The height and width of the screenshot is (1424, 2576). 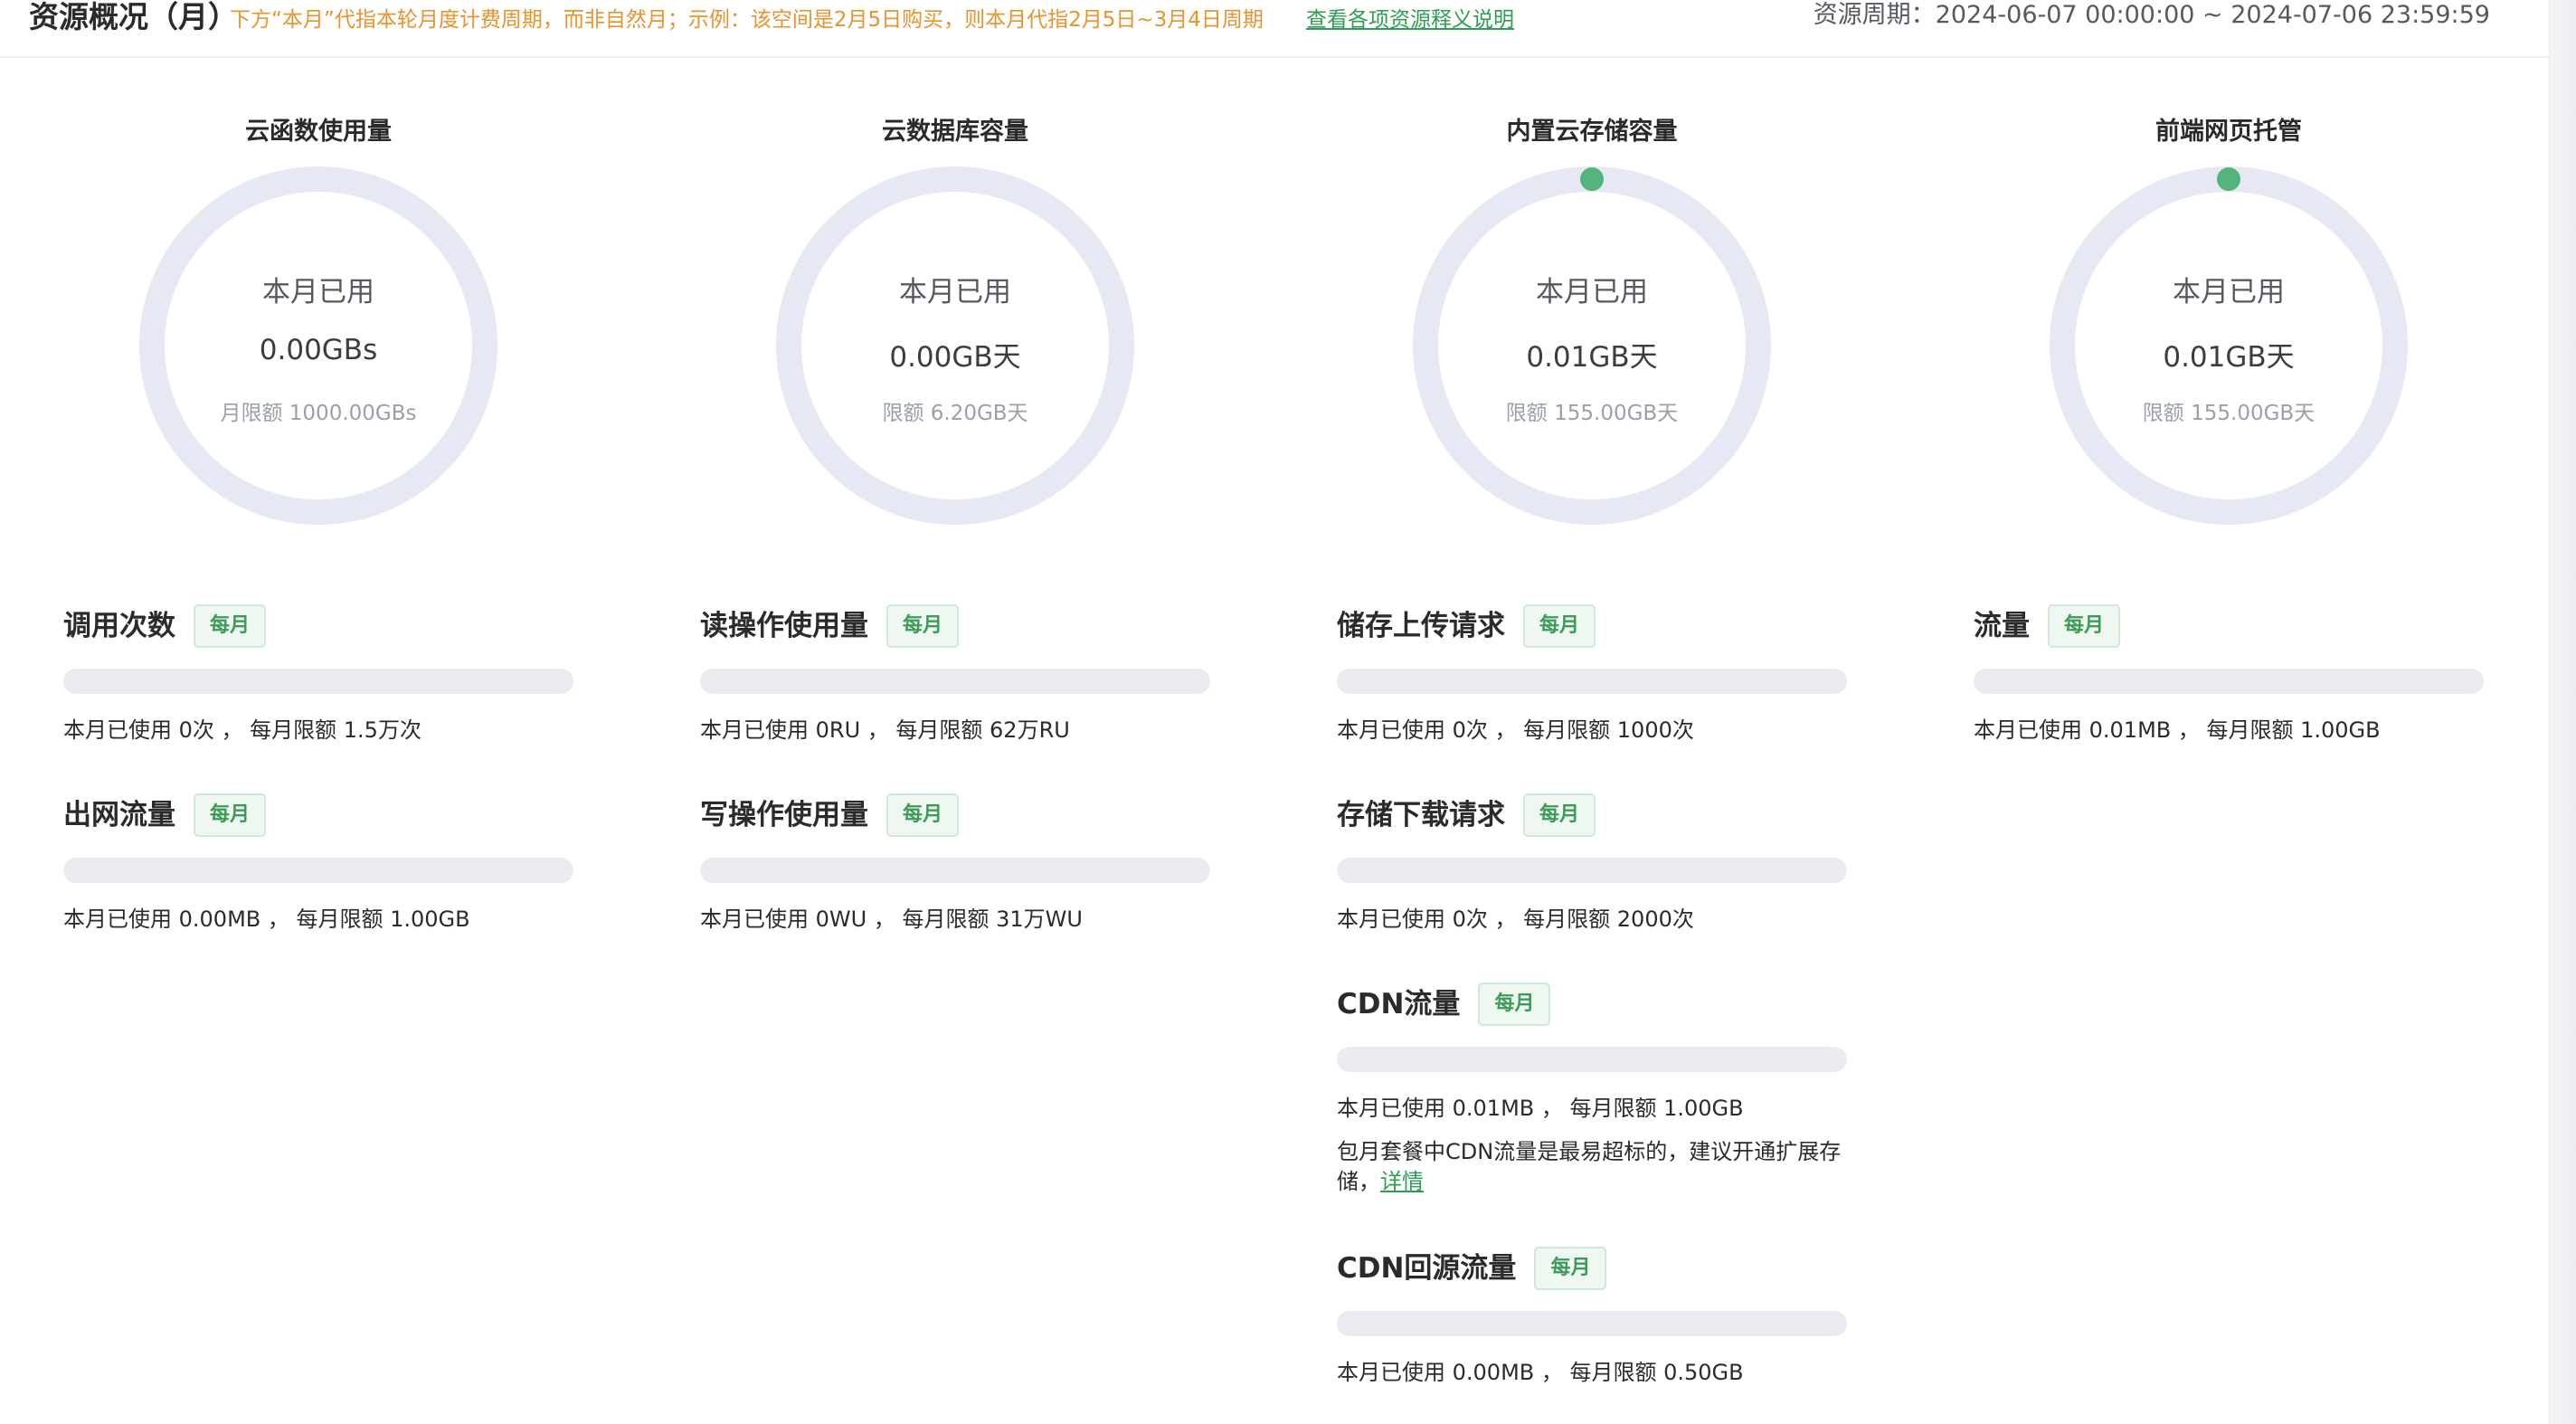 I want to click on metric-name: CDN流量, so click(x=1399, y=1004).